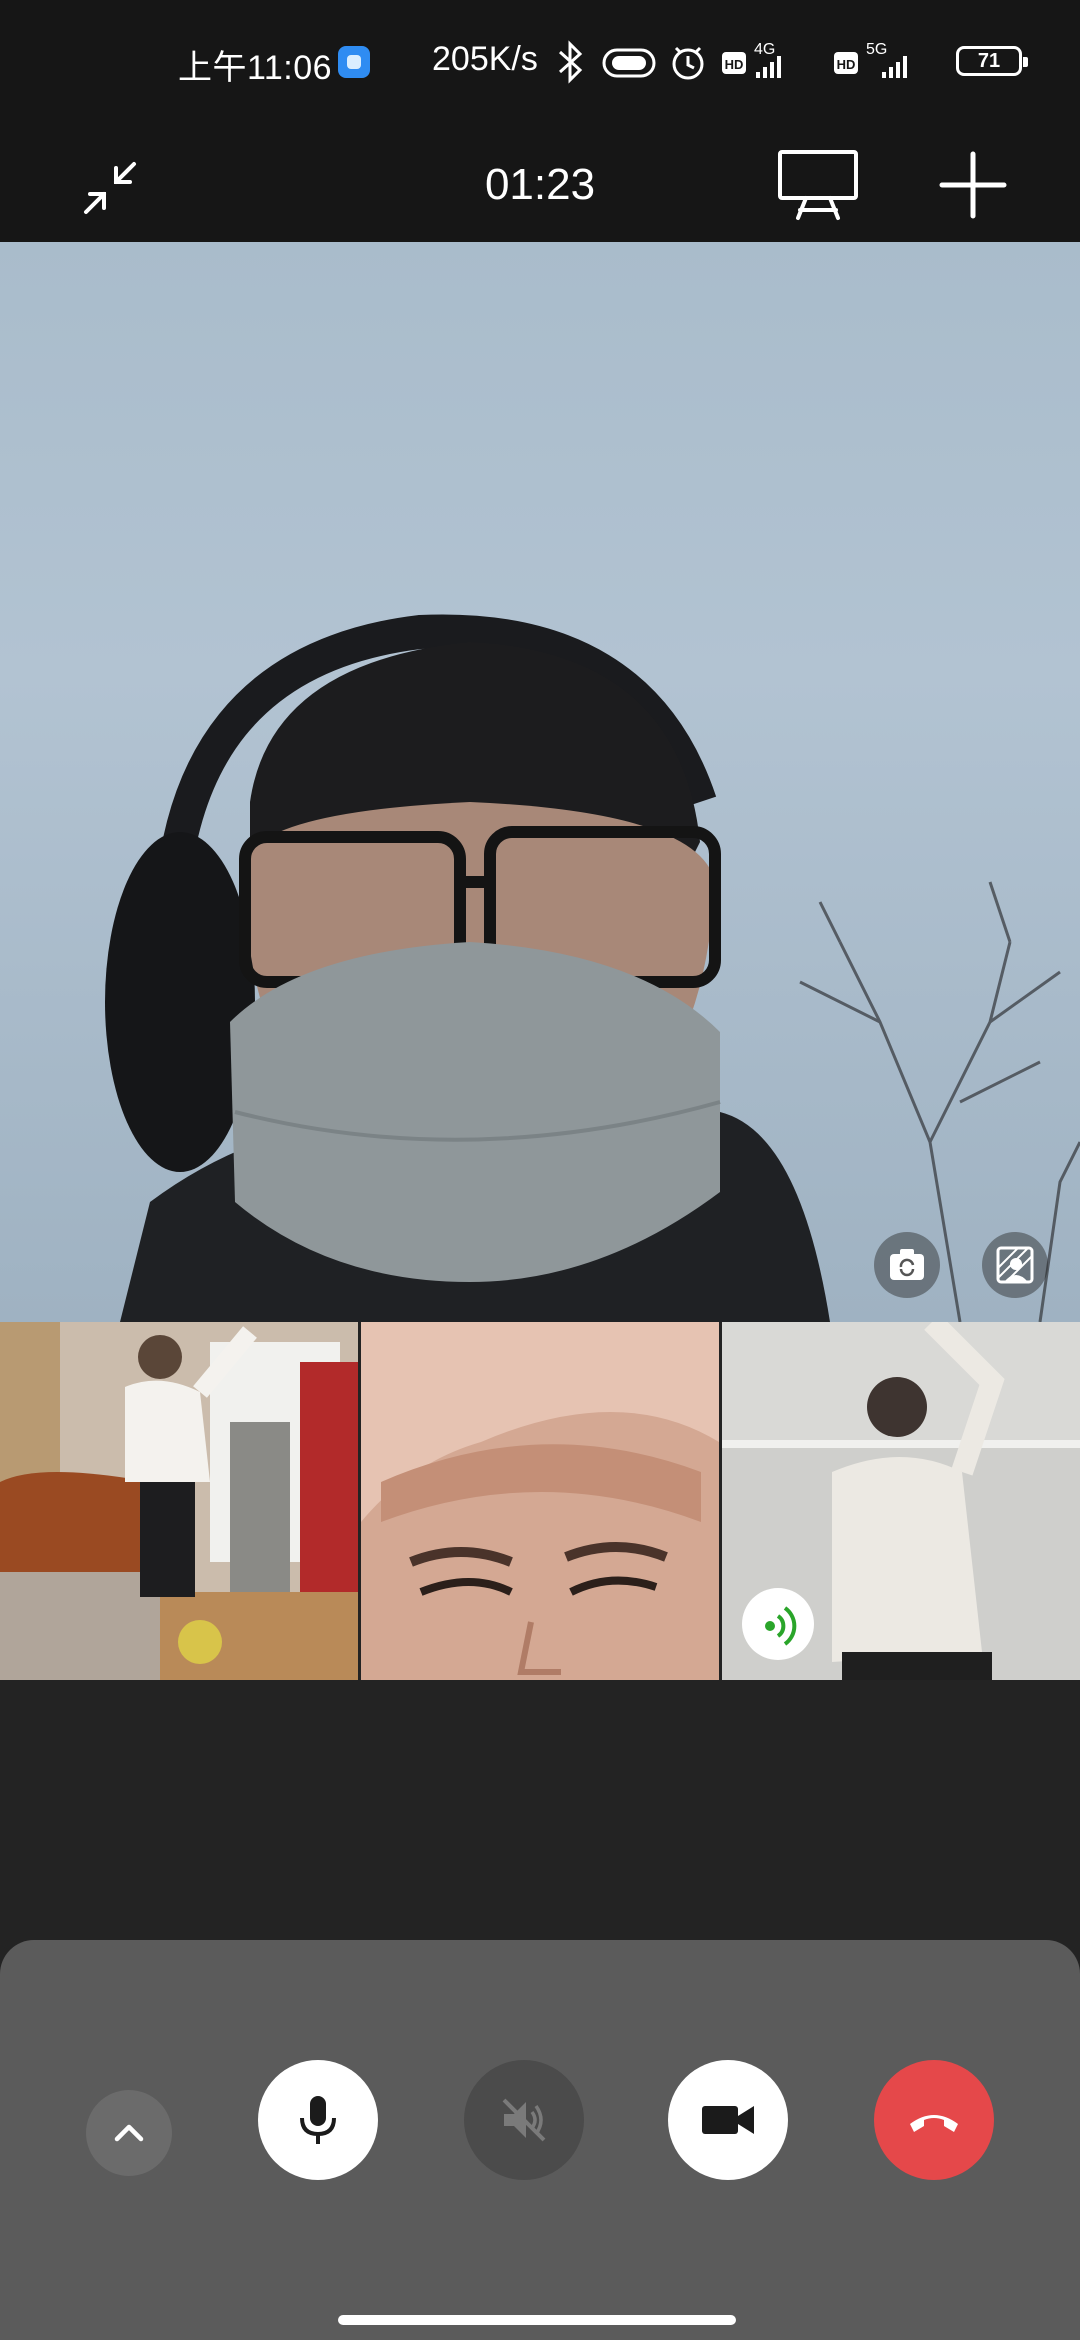 Image resolution: width=1080 pixels, height=2340 pixels. I want to click on ring-mode-icon, so click(629, 63).